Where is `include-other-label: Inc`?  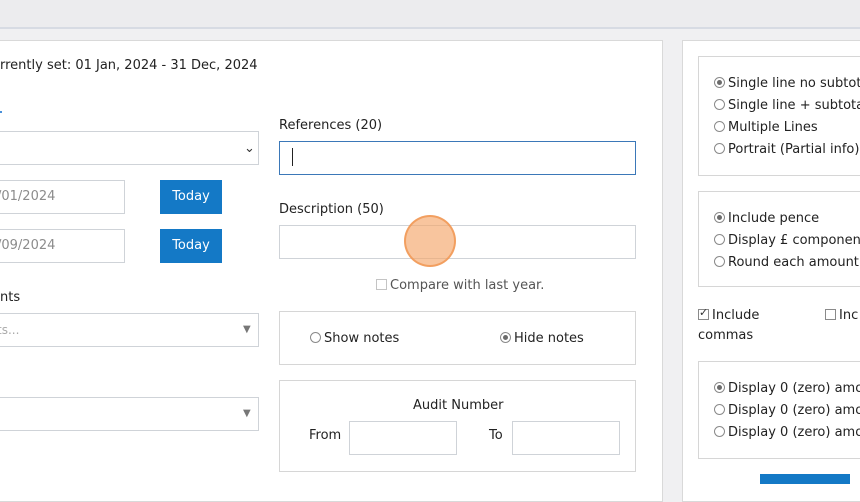 include-other-label: Inc is located at coordinates (849, 315).